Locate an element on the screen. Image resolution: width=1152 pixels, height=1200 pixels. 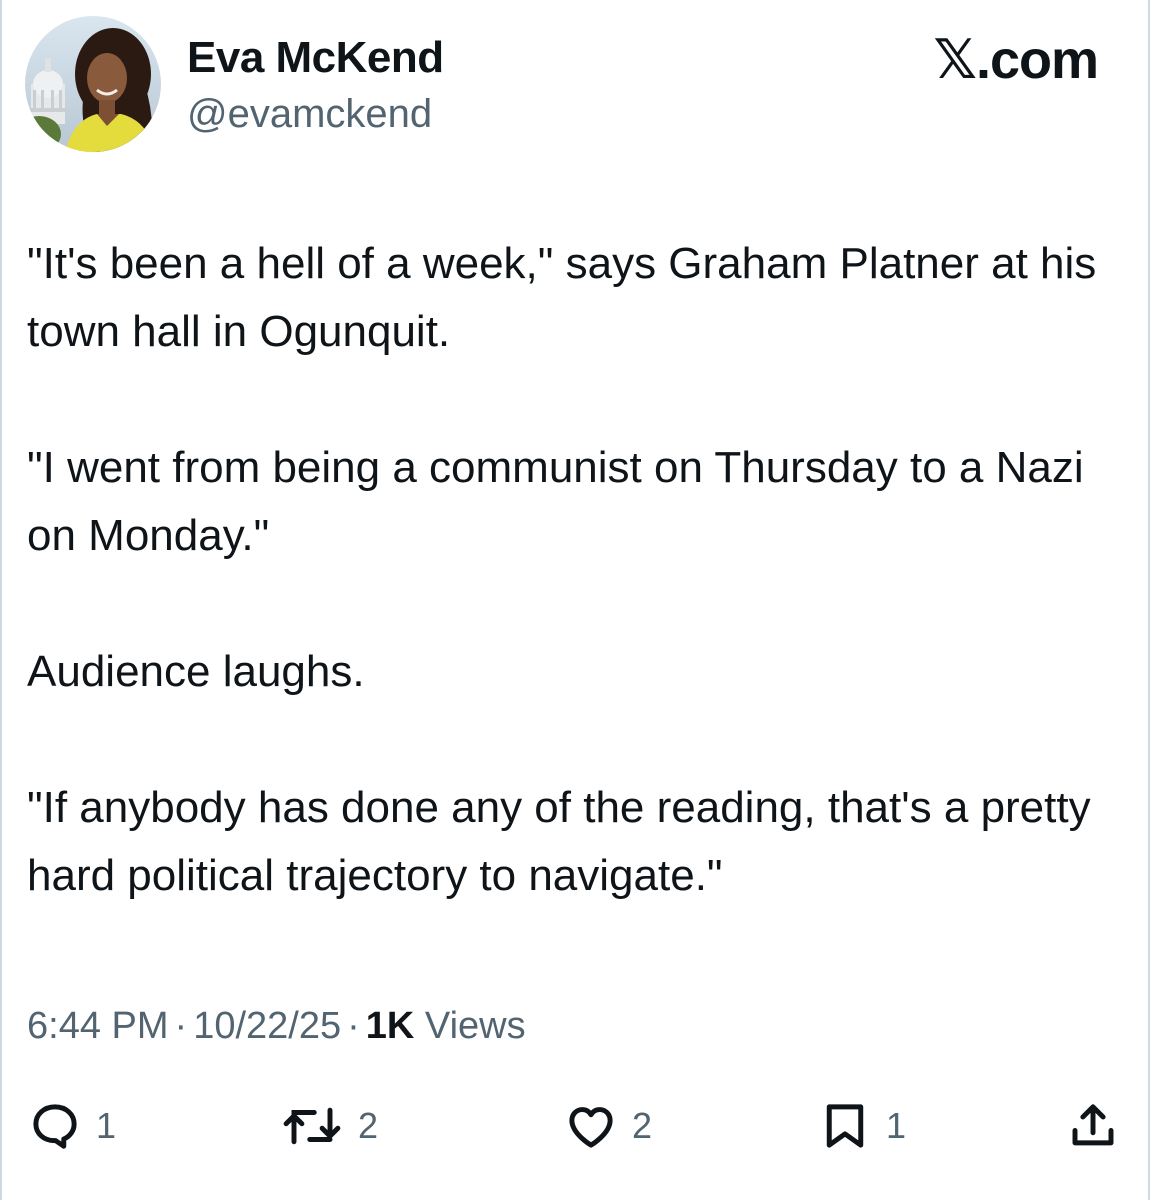
author-display-name: Eva McKend is located at coordinates (315, 58).